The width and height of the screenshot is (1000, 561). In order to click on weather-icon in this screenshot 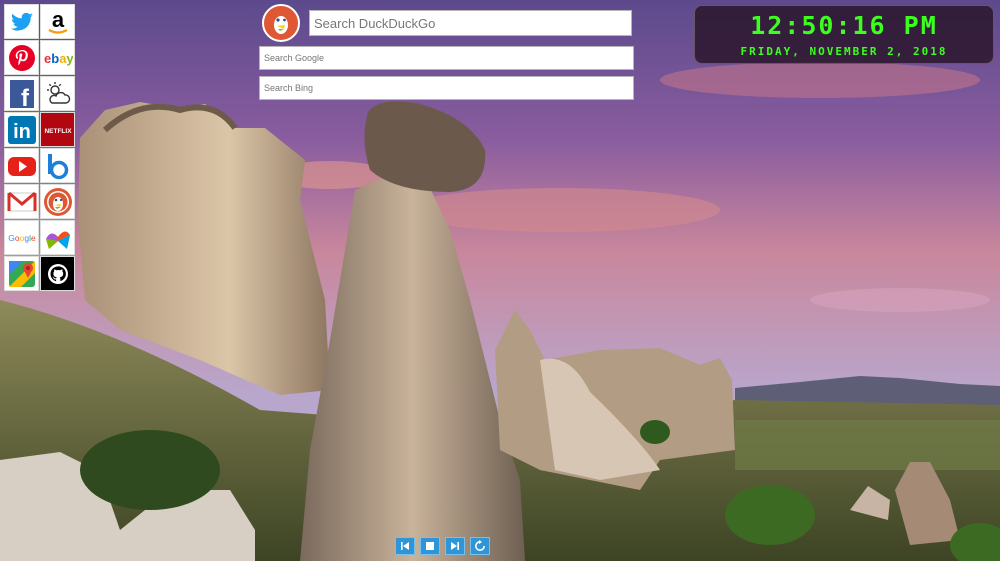, I will do `click(58, 92)`.